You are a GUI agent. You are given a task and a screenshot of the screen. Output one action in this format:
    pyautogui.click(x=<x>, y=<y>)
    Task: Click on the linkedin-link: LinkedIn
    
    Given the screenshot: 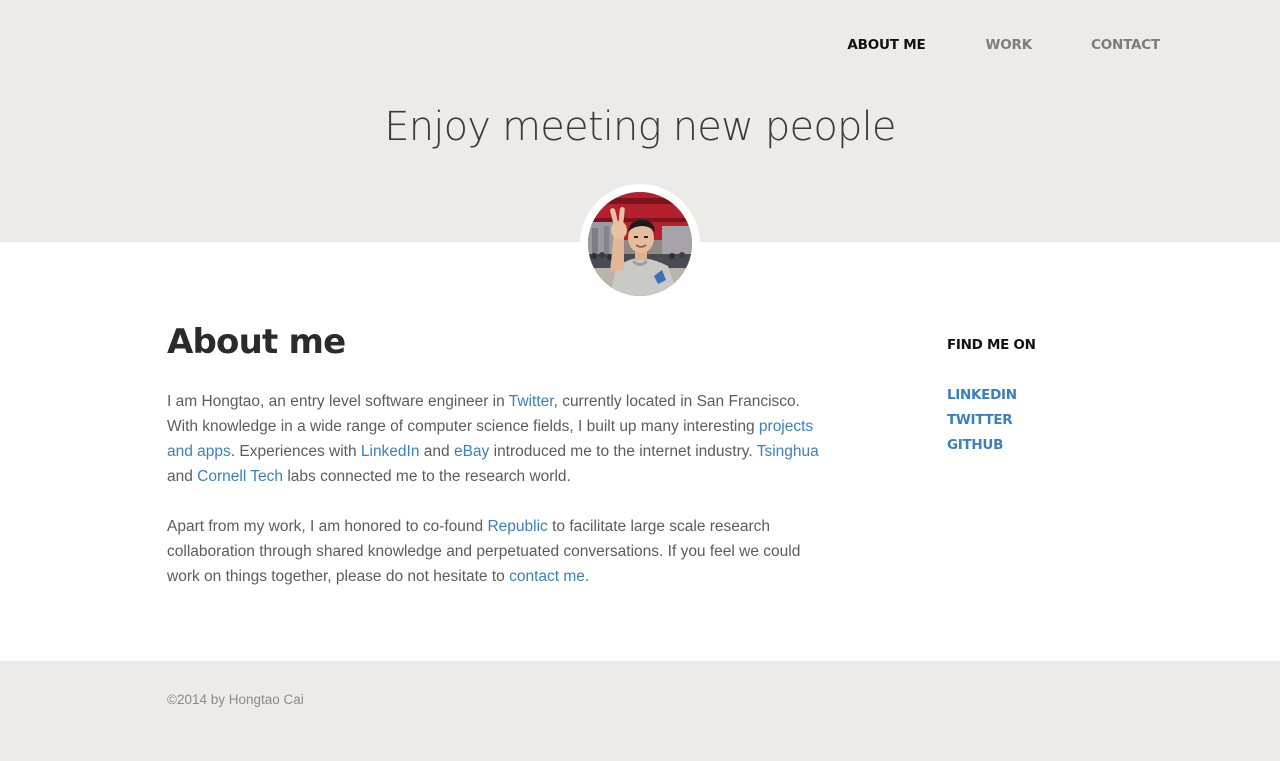 What is the action you would take?
    pyautogui.click(x=390, y=451)
    